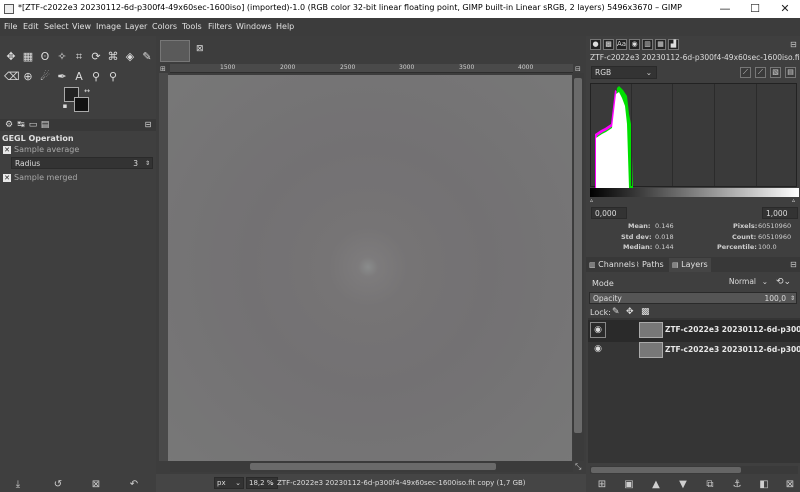 Image resolution: width=800 pixels, height=492 pixels. What do you see at coordinates (760, 72) in the screenshot?
I see `log-histogram-icon: ⟋` at bounding box center [760, 72].